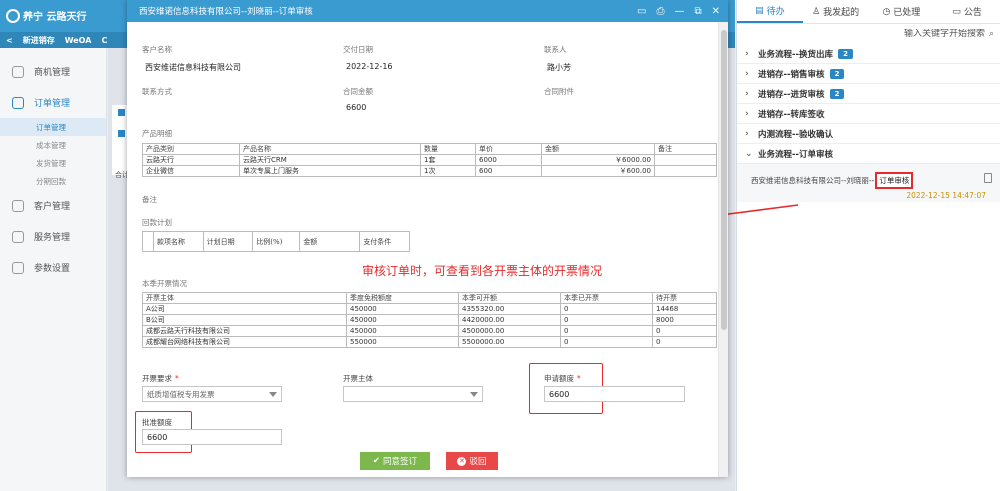 Image resolution: width=1000 pixels, height=491 pixels. I want to click on invoice-subject-select, so click(413, 394).